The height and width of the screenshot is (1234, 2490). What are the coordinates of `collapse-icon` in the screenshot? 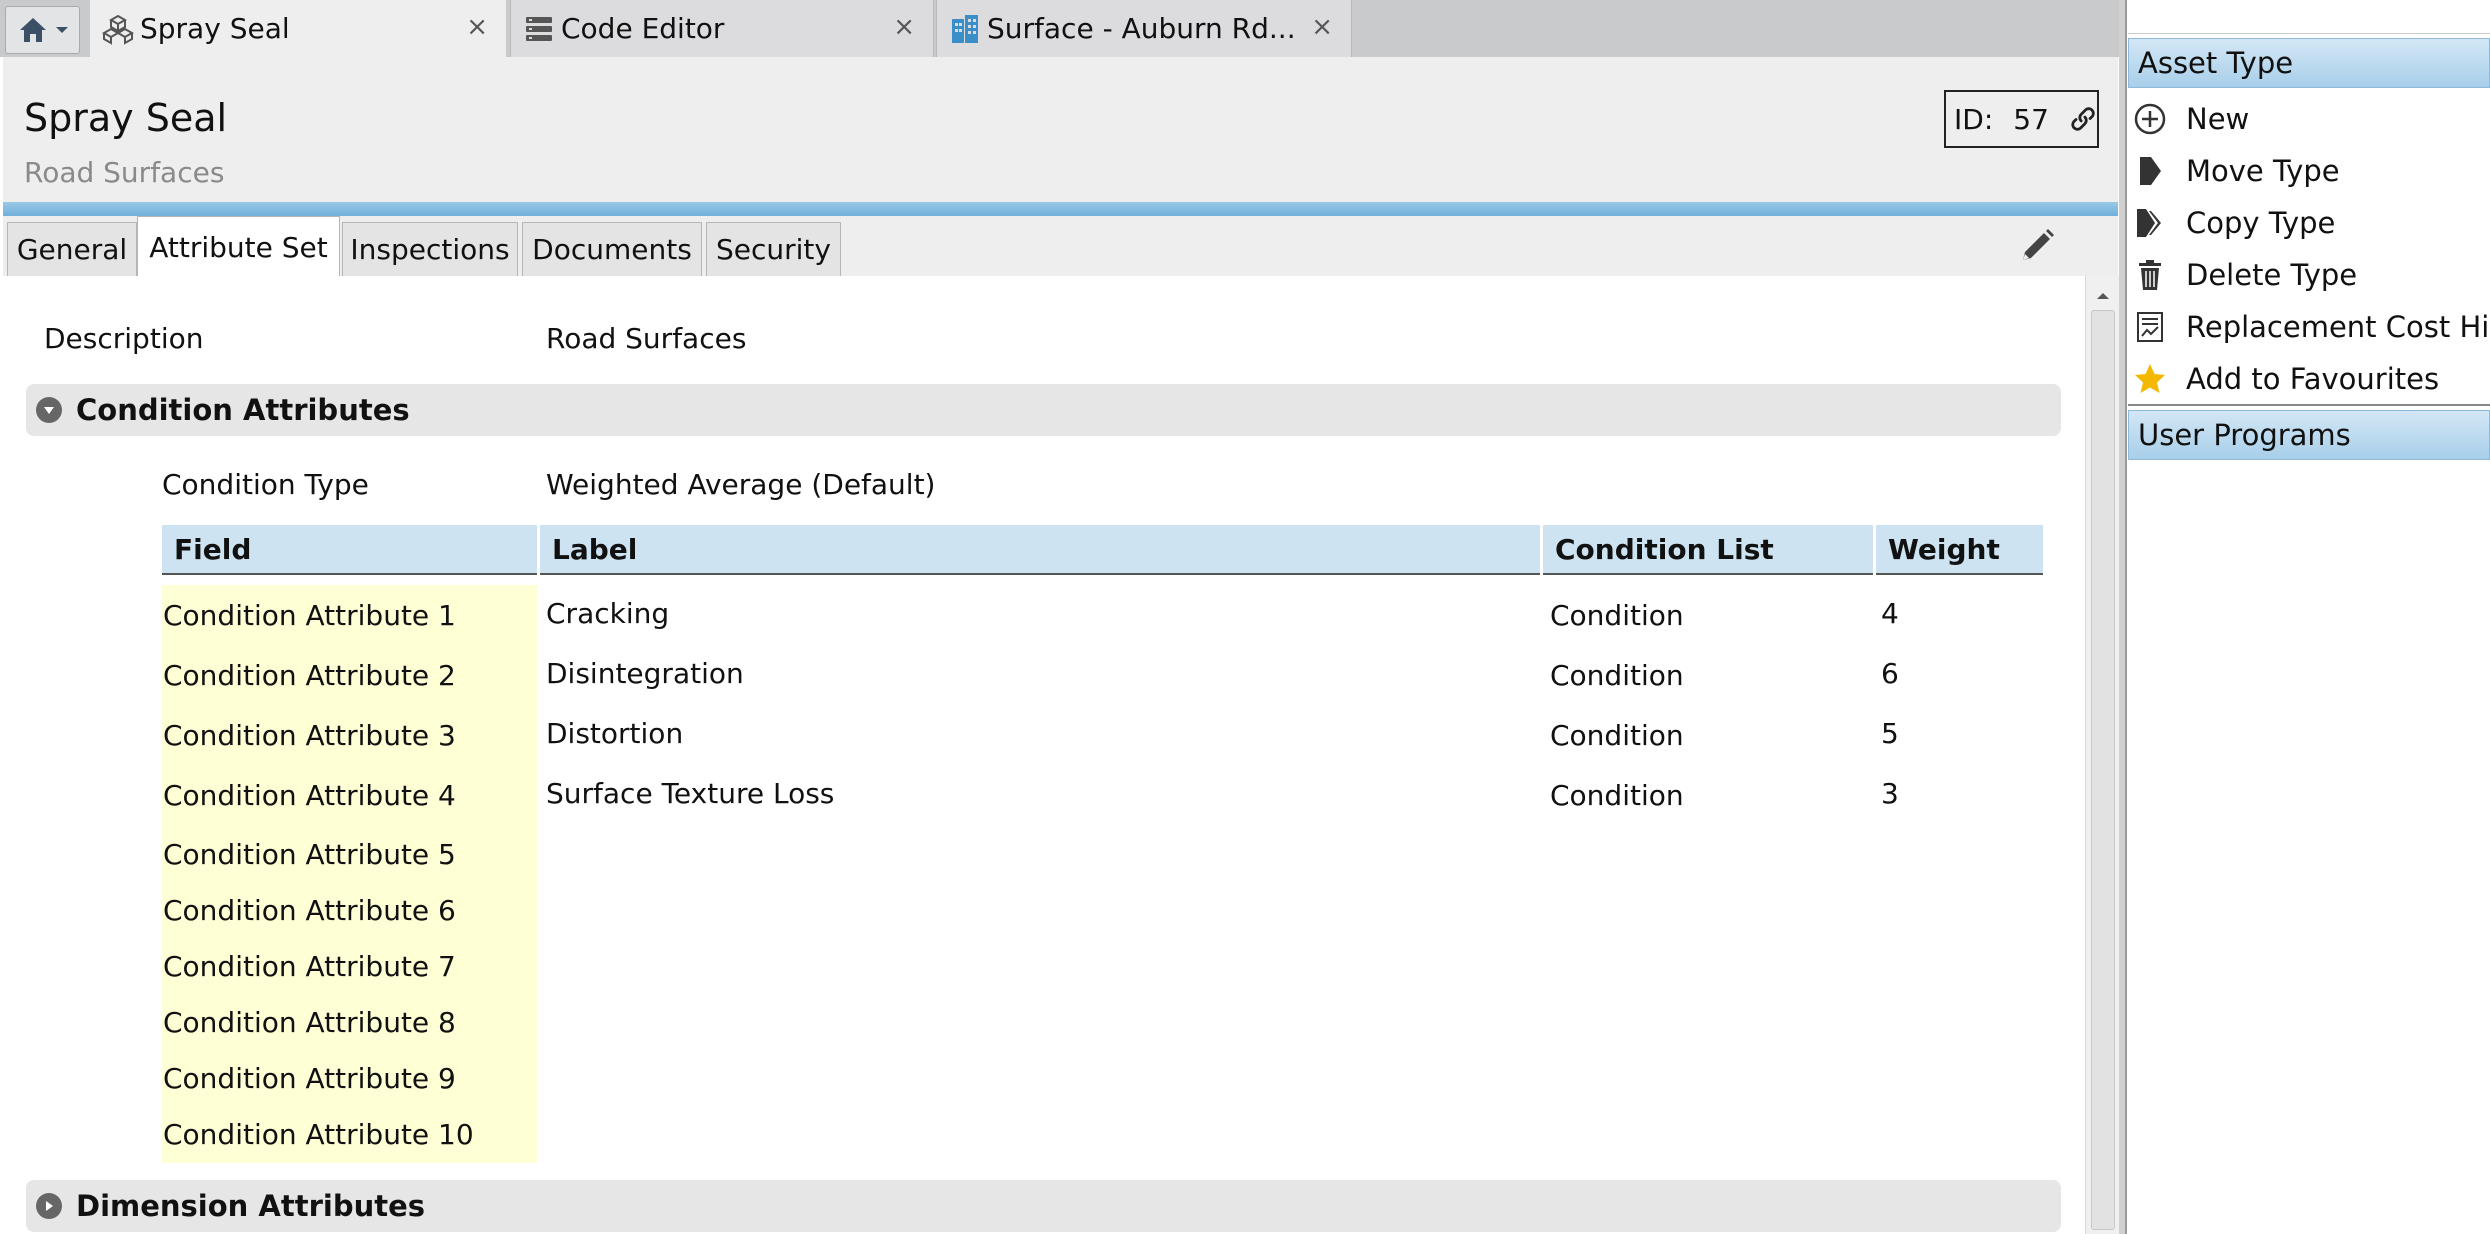 It's located at (49, 410).